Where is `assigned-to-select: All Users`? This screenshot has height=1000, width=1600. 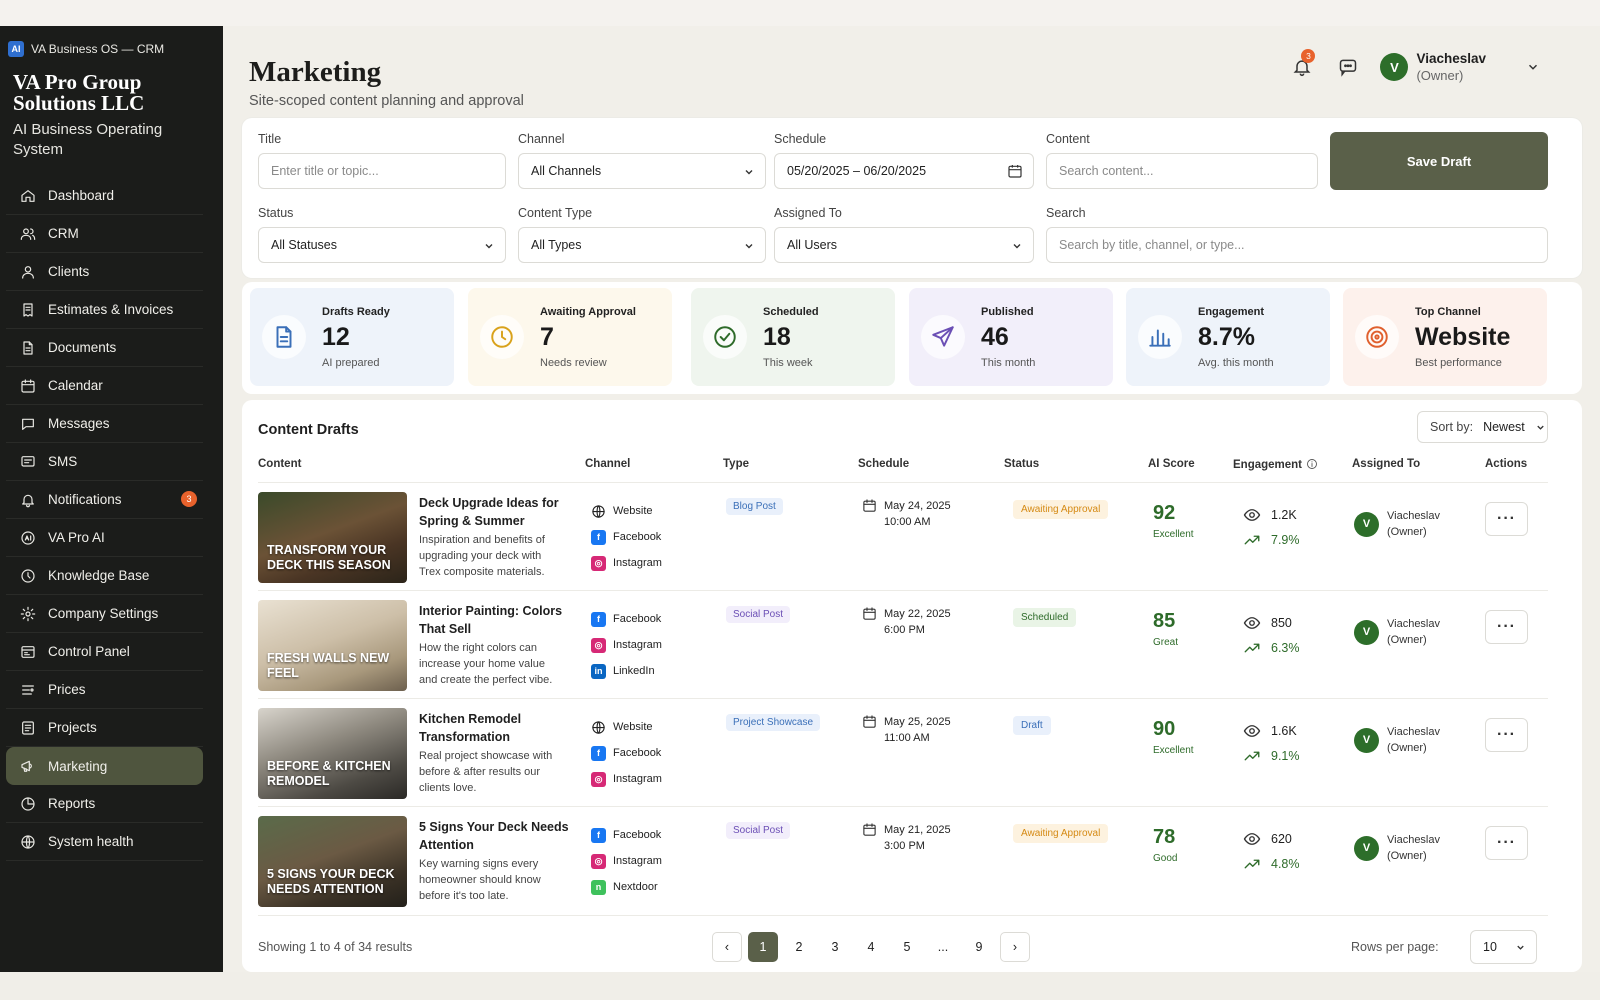 assigned-to-select: All Users is located at coordinates (904, 245).